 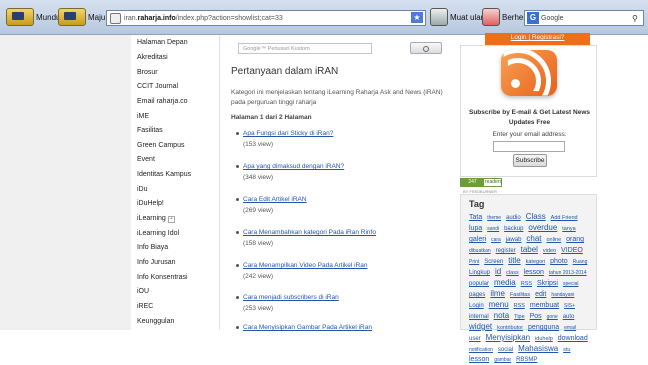 What do you see at coordinates (533, 18) in the screenshot?
I see `google-icon: G` at bounding box center [533, 18].